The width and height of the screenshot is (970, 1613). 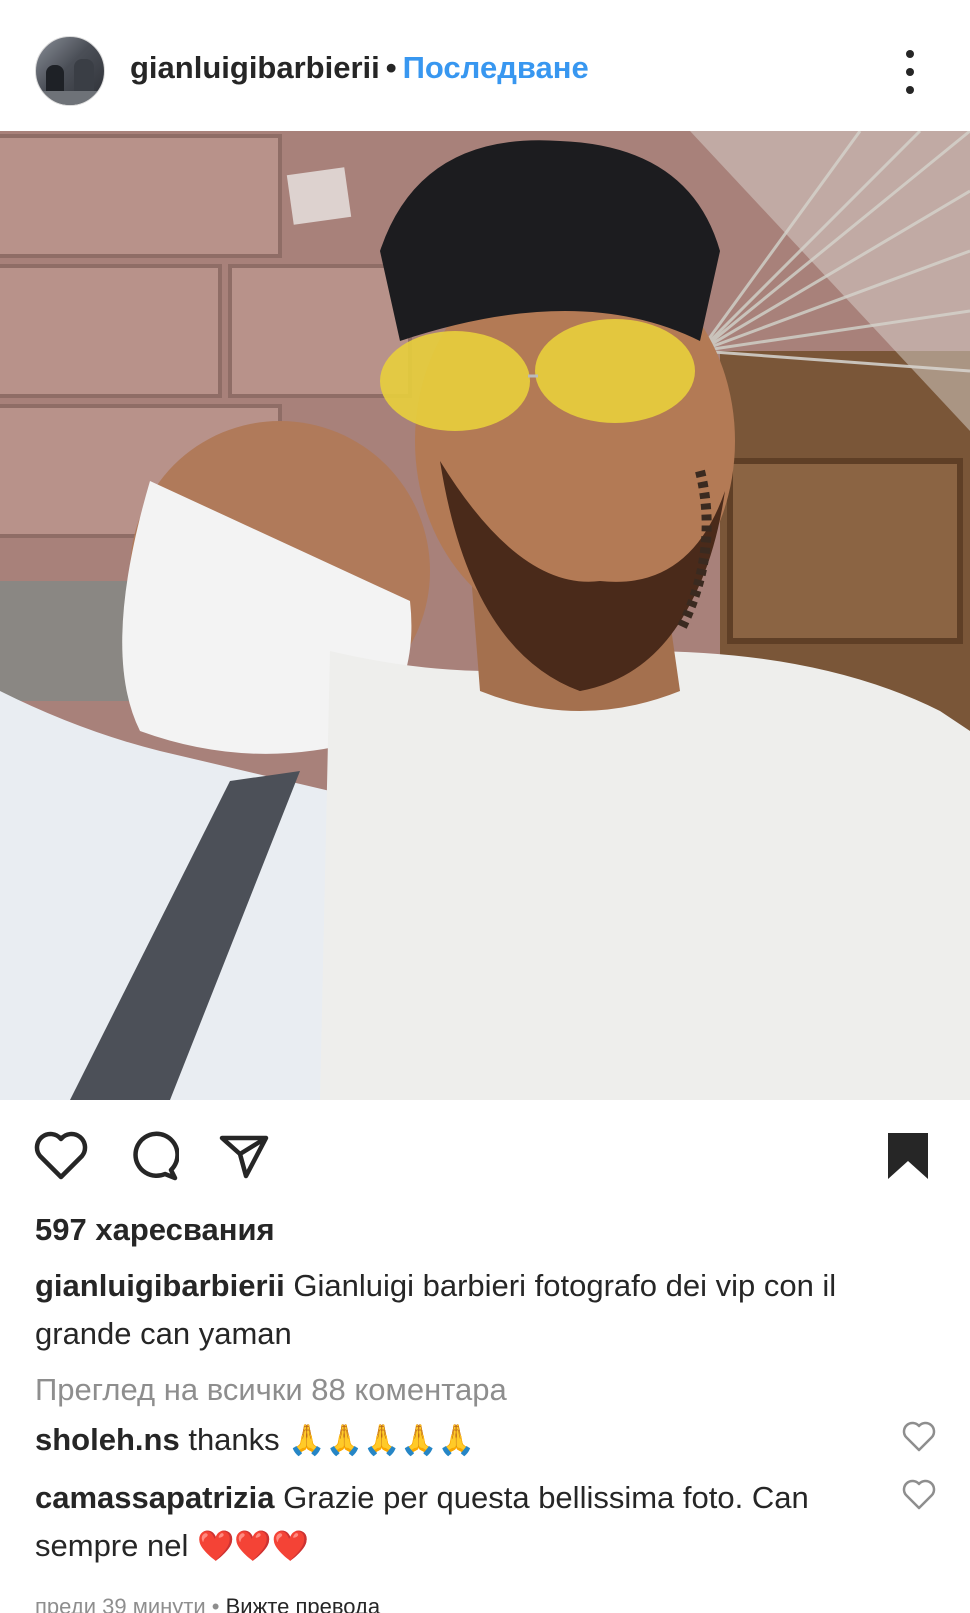 What do you see at coordinates (382, 1440) in the screenshot?
I see `comment-emoji: 🙏🙏🙏🙏🙏` at bounding box center [382, 1440].